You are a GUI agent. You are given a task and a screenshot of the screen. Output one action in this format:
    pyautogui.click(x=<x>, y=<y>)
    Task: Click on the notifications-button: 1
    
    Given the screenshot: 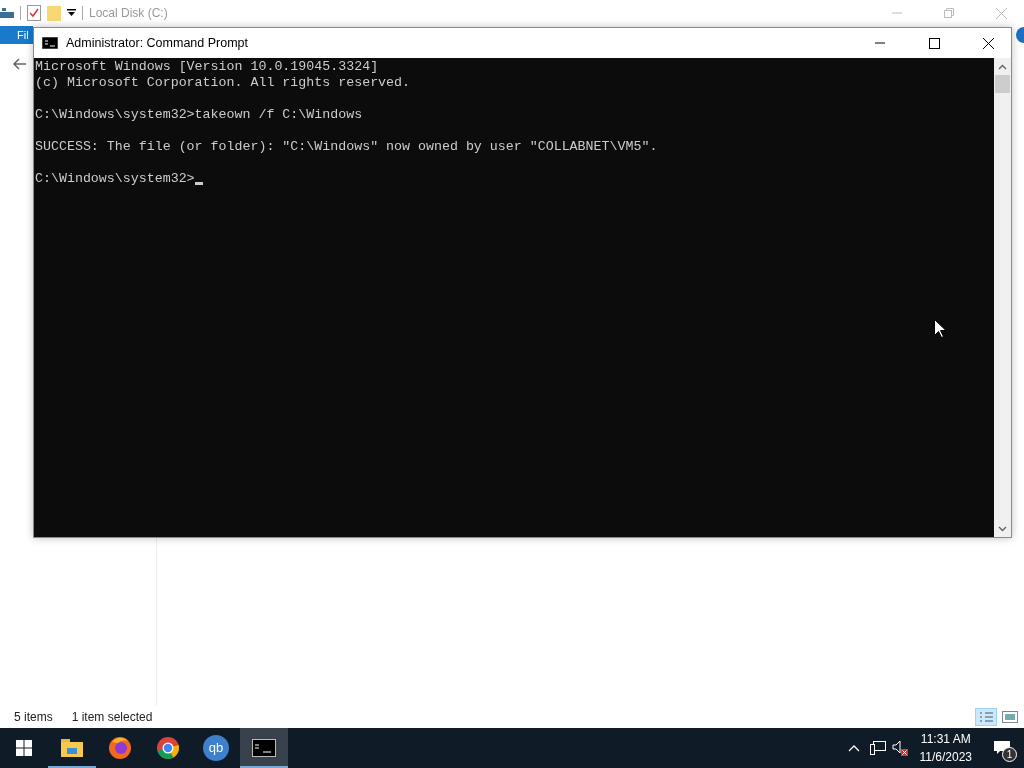 What is the action you would take?
    pyautogui.click(x=1002, y=748)
    